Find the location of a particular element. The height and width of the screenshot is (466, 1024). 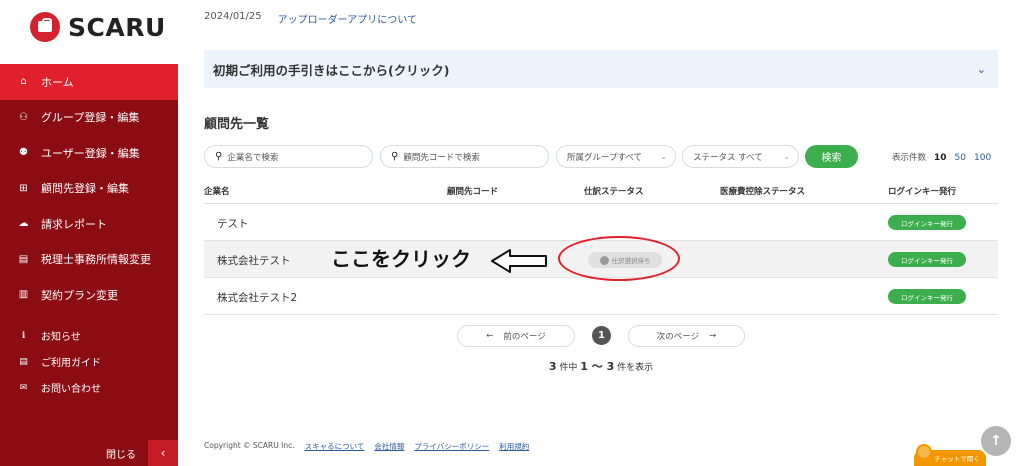

add-user-icon: ⚉ is located at coordinates (23, 153).